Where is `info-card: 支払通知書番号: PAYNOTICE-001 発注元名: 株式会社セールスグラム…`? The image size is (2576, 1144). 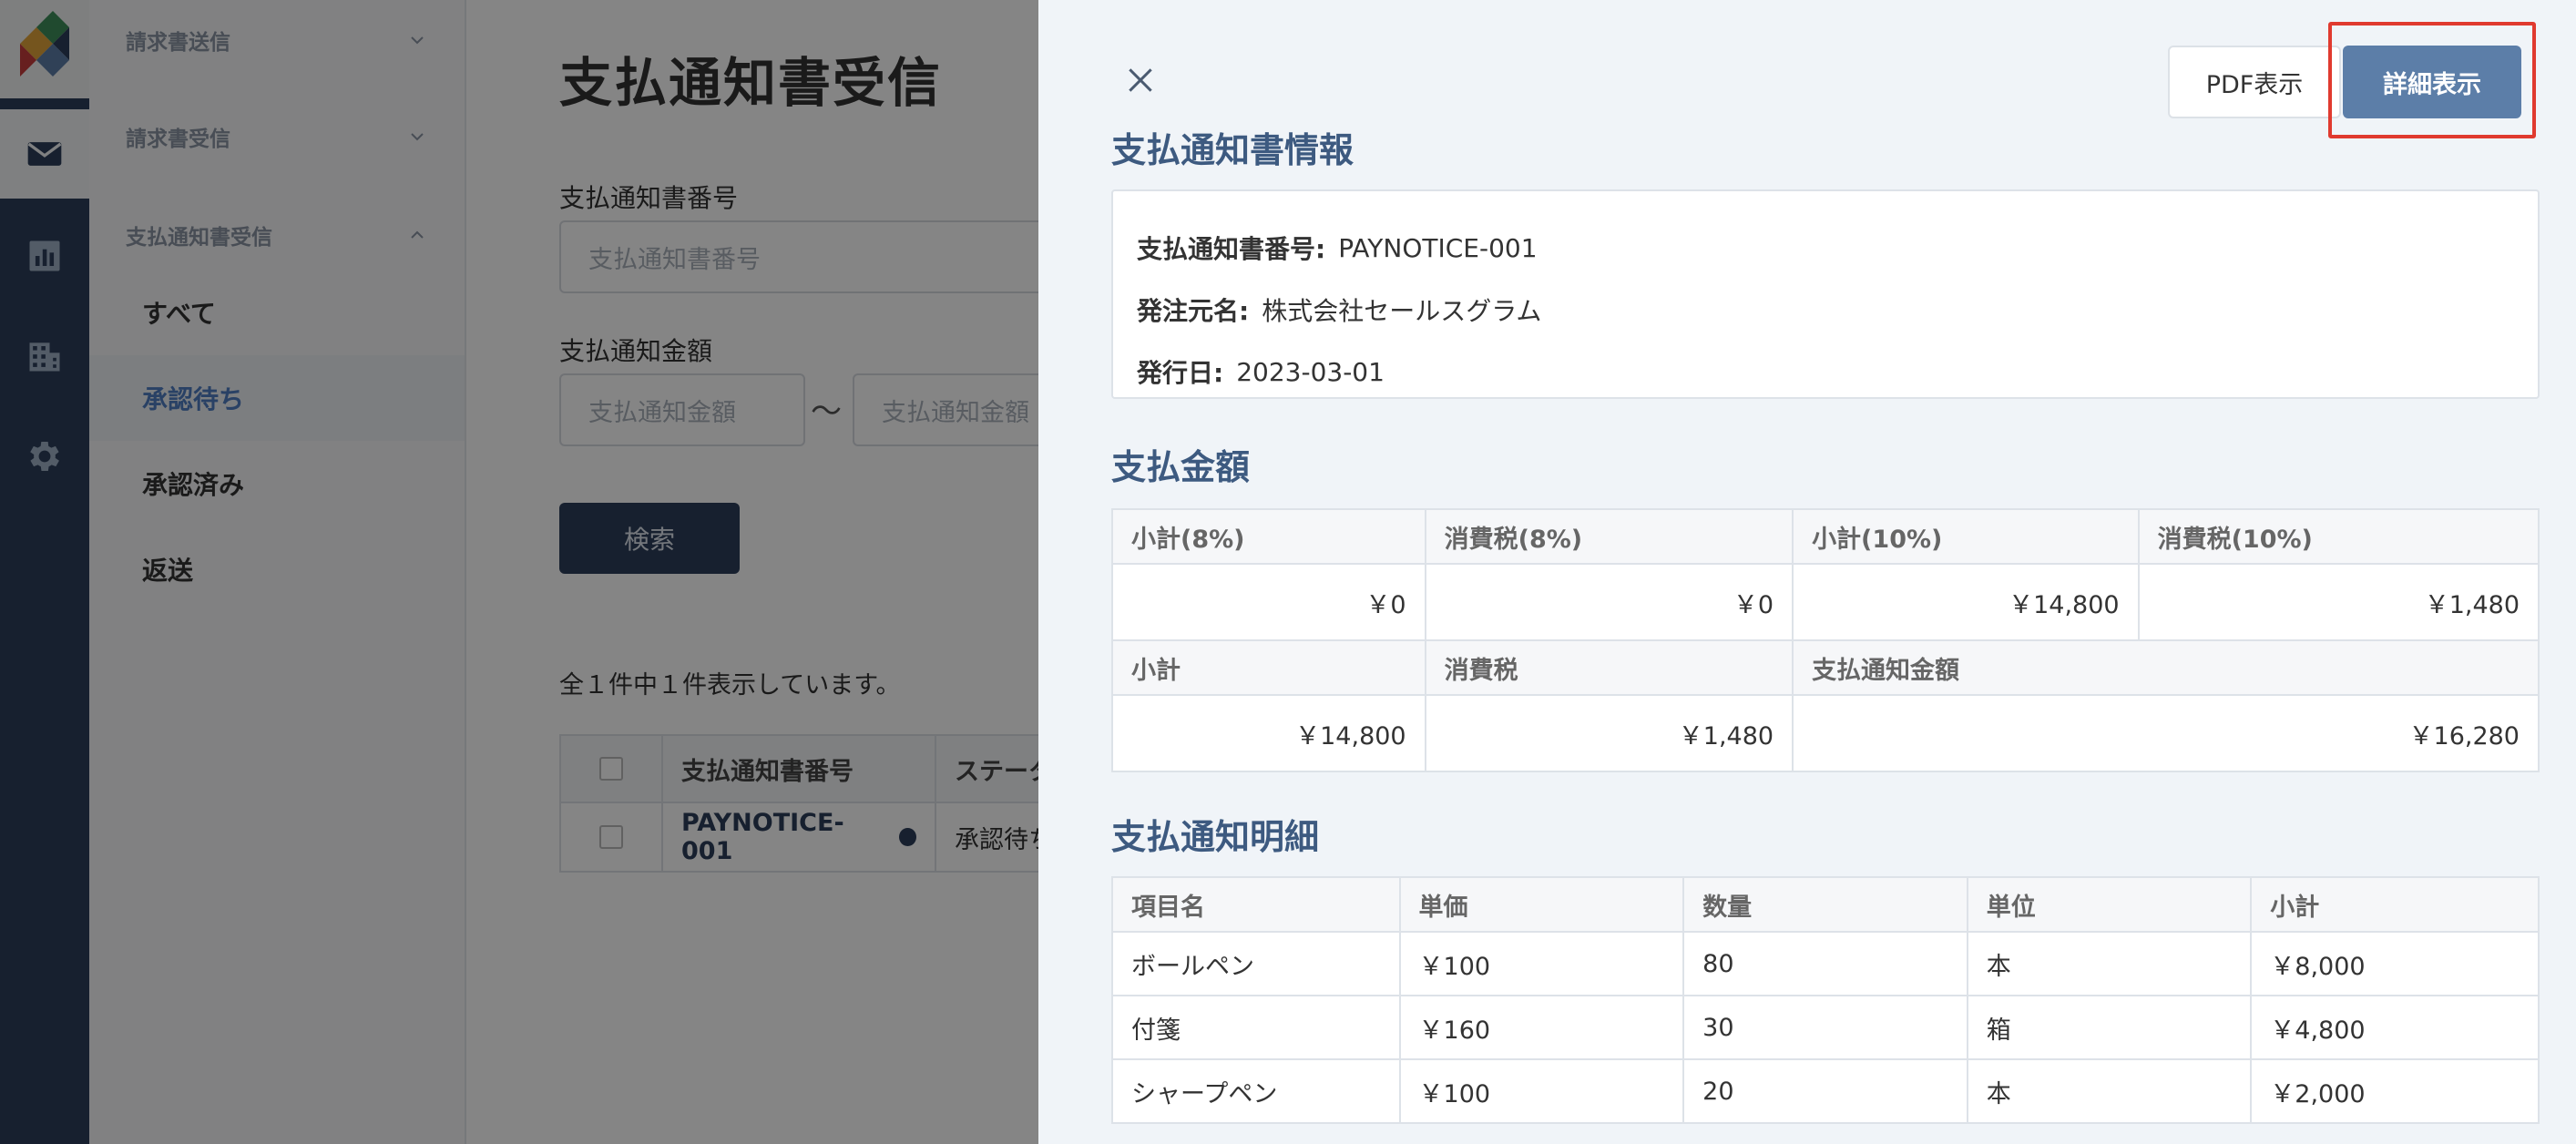
info-card: 支払通知書番号: PAYNOTICE-001 発注元名: 株式会社セールスグラム… is located at coordinates (1826, 294).